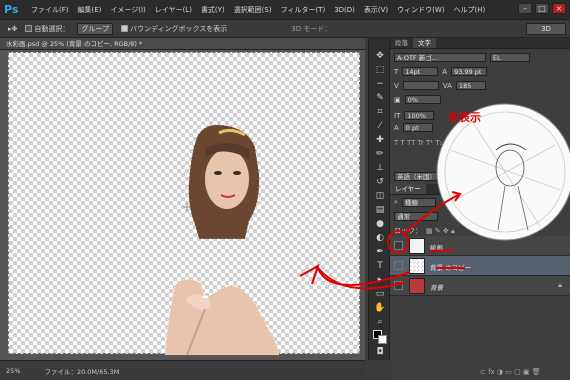 The height and width of the screenshot is (380, 570). Describe the element at coordinates (464, 117) in the screenshot. I see `annotation-label: 非表示` at that location.